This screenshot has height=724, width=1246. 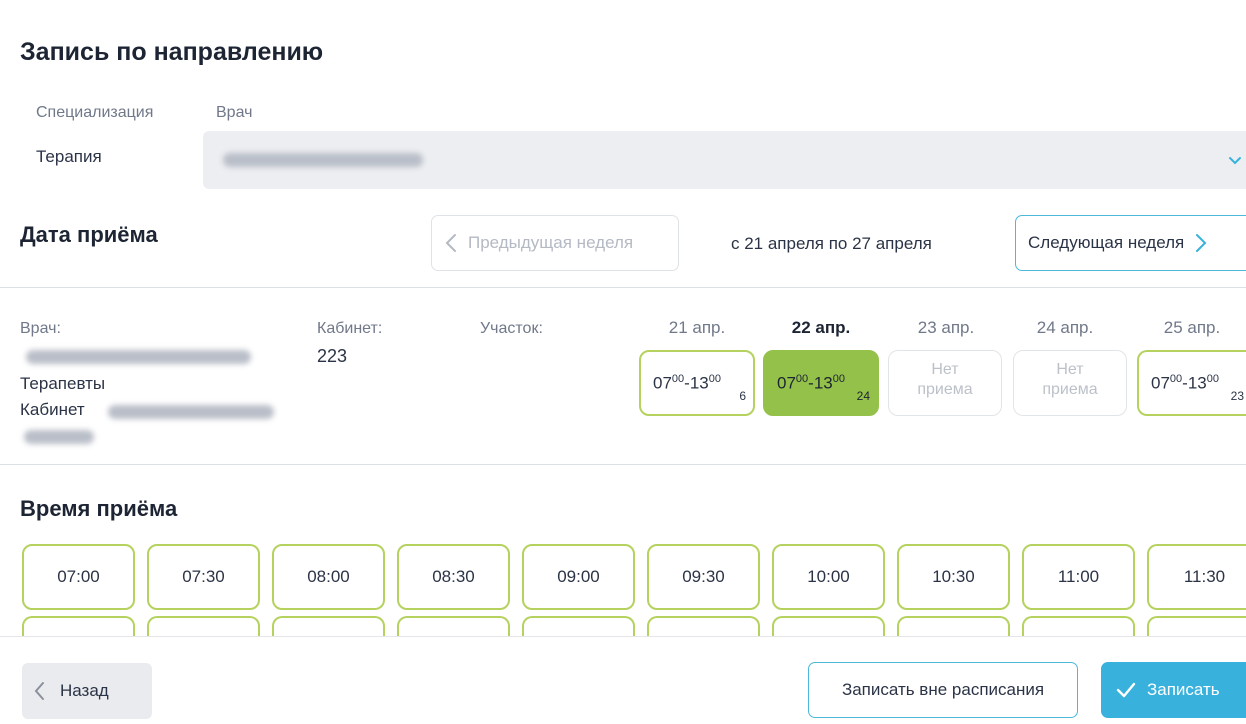 What do you see at coordinates (78, 577) in the screenshot?
I see `time-slot-button: 07:00` at bounding box center [78, 577].